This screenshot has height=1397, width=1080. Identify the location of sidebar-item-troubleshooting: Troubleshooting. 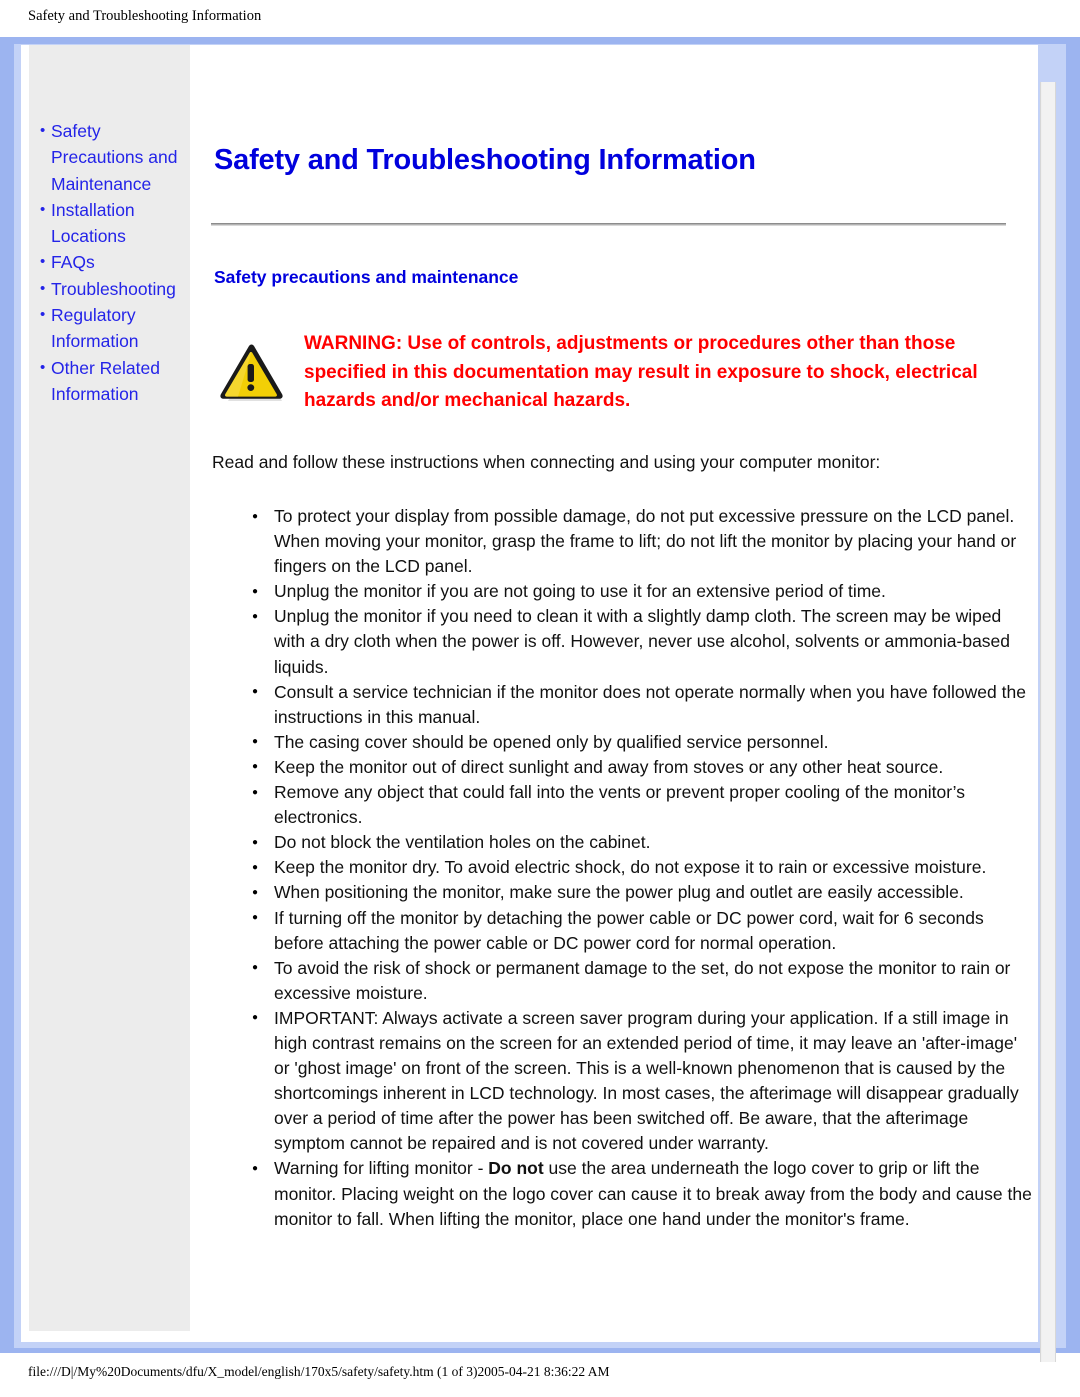
(109, 289).